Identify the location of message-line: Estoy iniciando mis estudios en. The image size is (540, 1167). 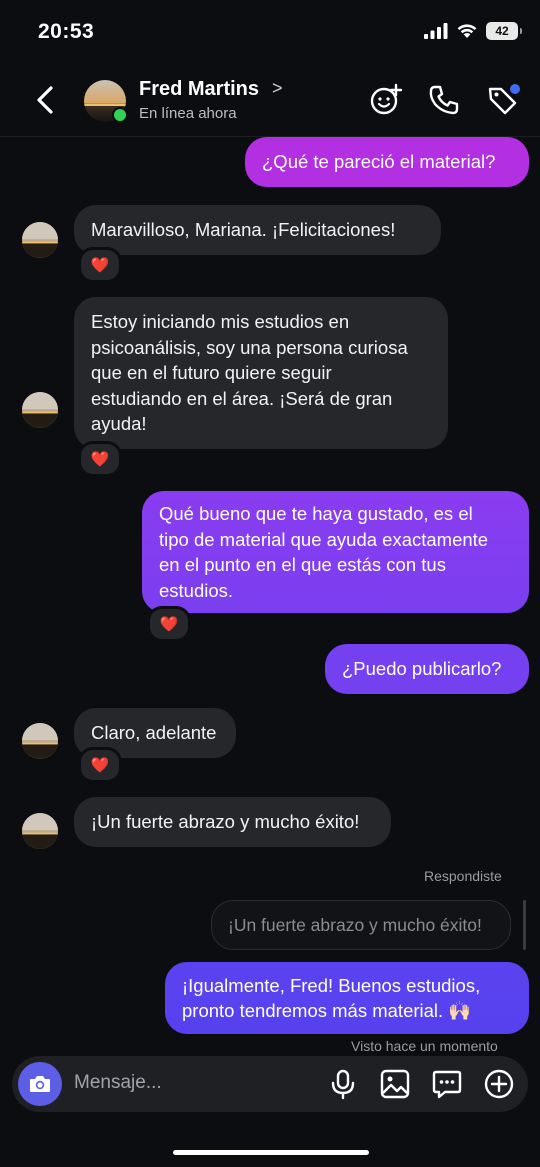
(220, 322).